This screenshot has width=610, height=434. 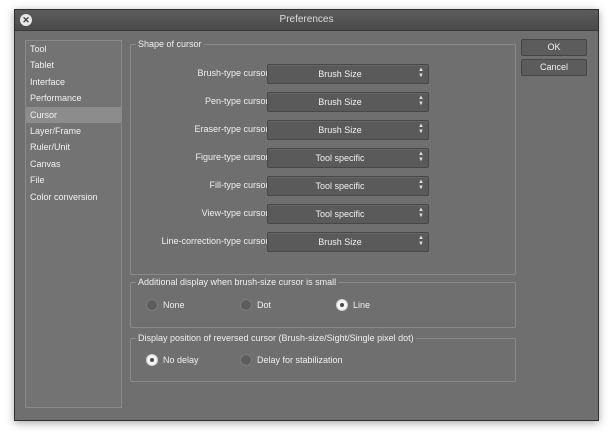 I want to click on radio-no-delay: No delay, so click(x=172, y=360).